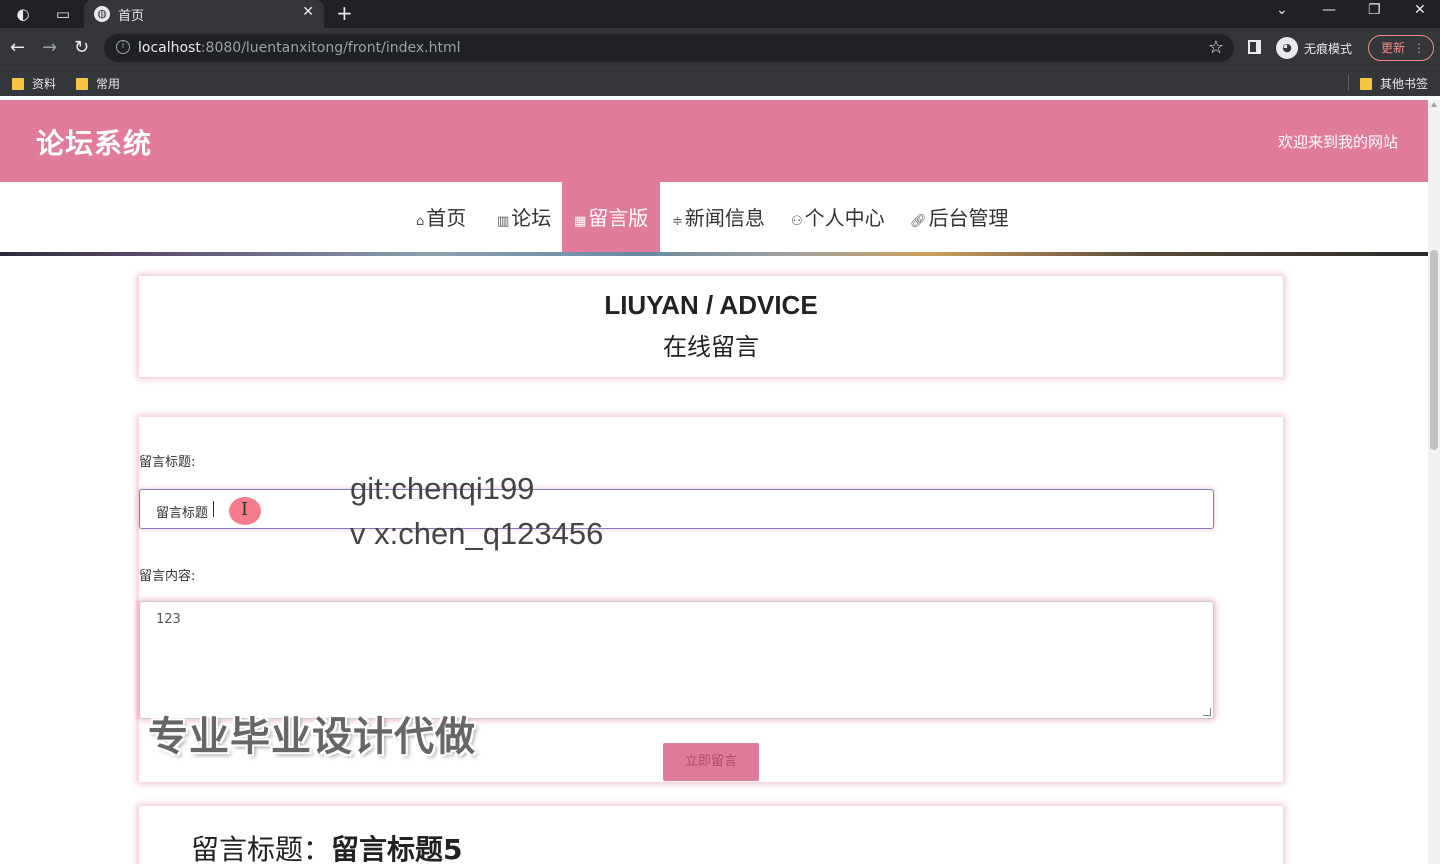 This screenshot has width=1440, height=864. Describe the element at coordinates (397, 848) in the screenshot. I see `message-title-value: 留言标题5` at that location.